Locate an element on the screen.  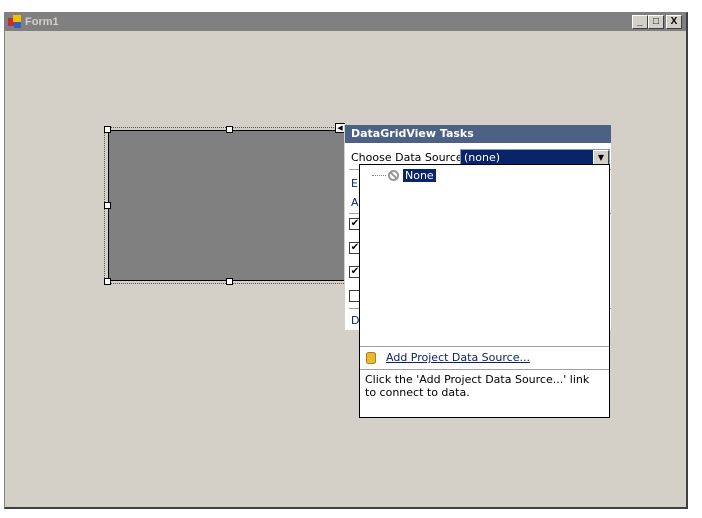
edit-columns-link: E is located at coordinates (354, 183).